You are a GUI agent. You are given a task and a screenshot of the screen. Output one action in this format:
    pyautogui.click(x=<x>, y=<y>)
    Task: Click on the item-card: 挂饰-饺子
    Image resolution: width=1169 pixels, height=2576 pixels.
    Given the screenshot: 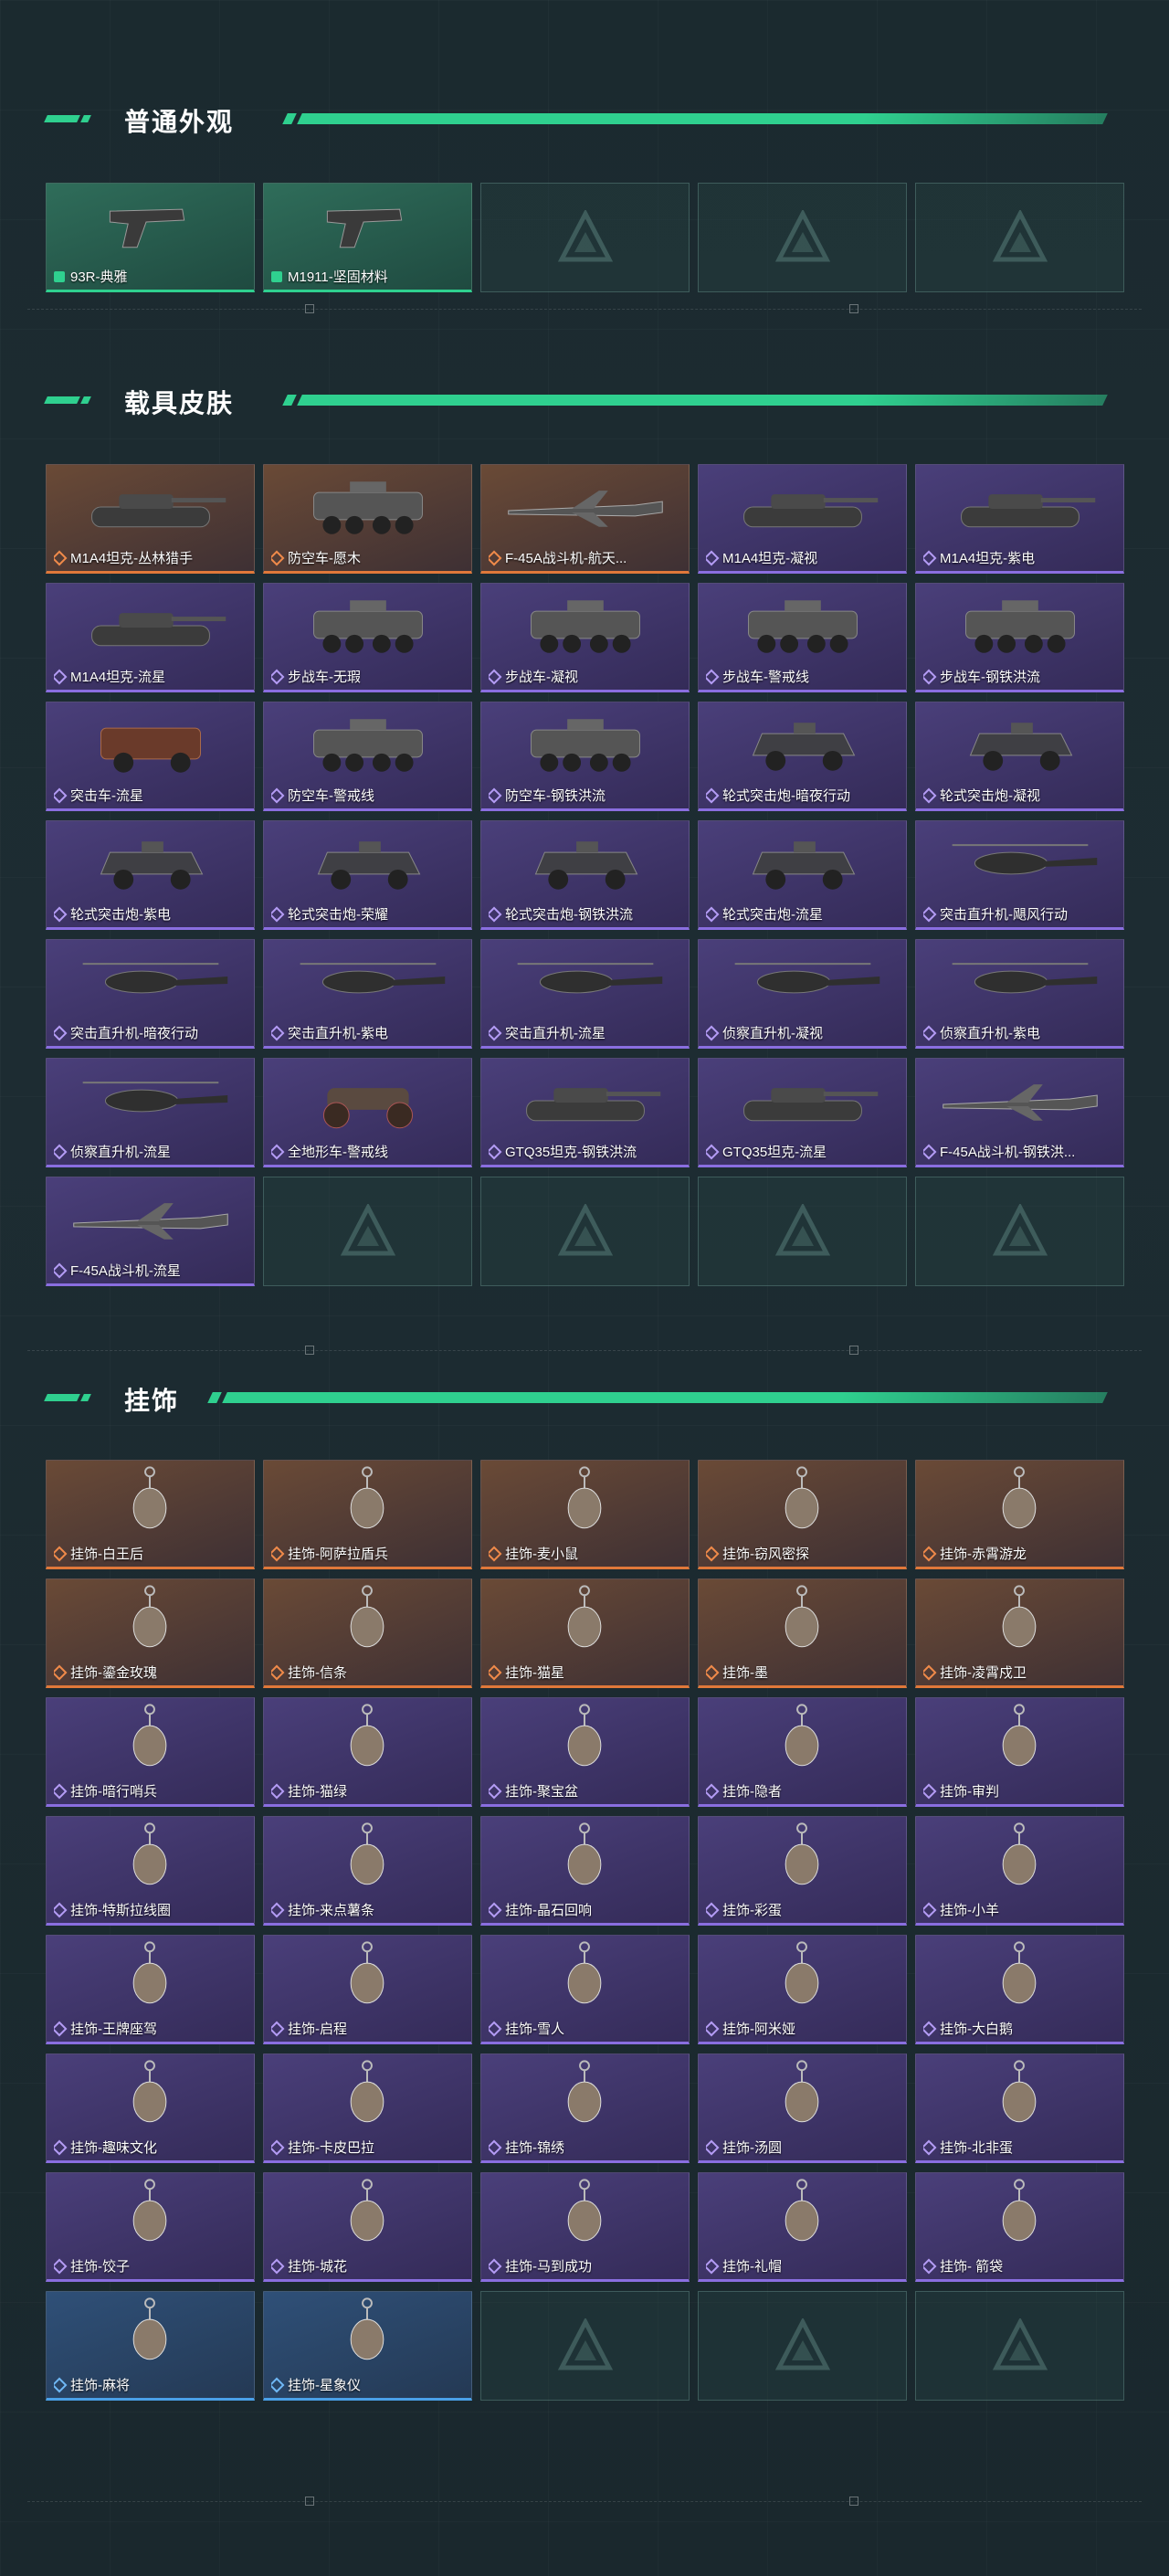 What is the action you would take?
    pyautogui.click(x=150, y=2227)
    